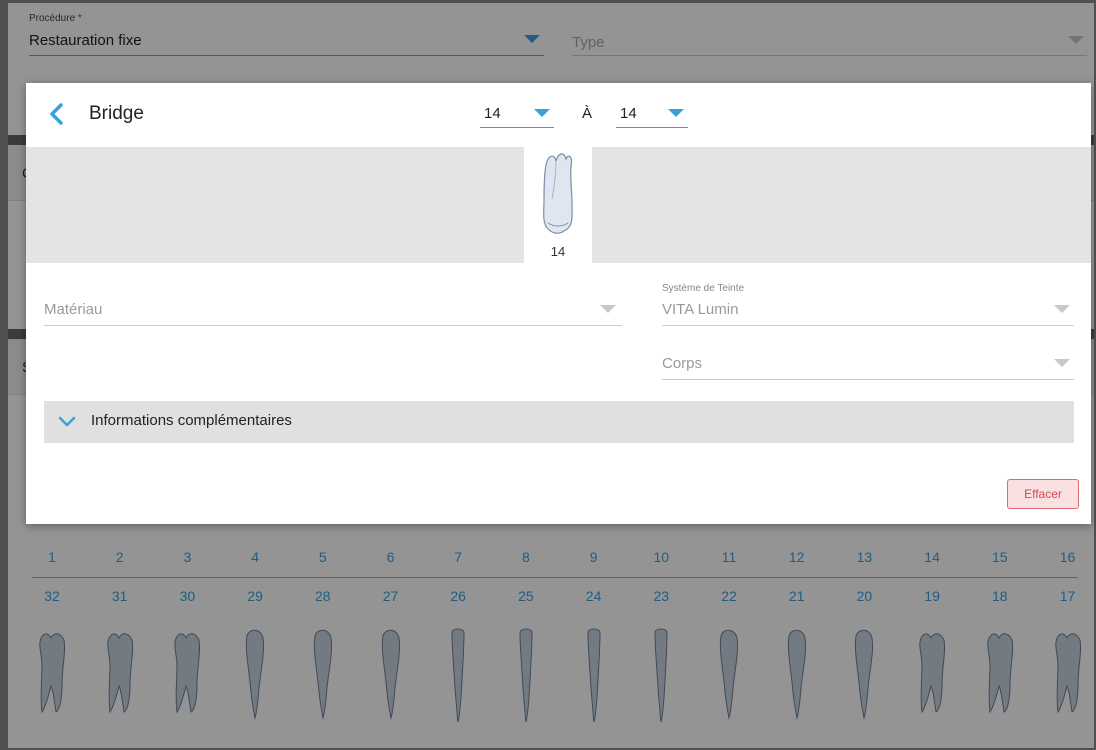 The image size is (1096, 750). I want to click on material-dropdown-icon, so click(608, 309).